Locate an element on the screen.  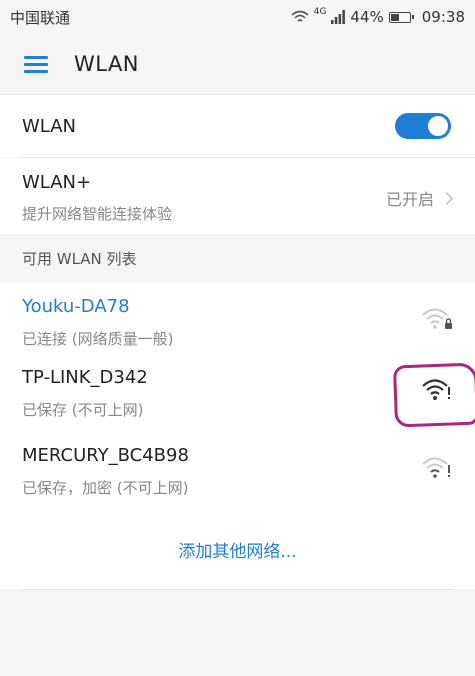
wlan-switch is located at coordinates (423, 126).